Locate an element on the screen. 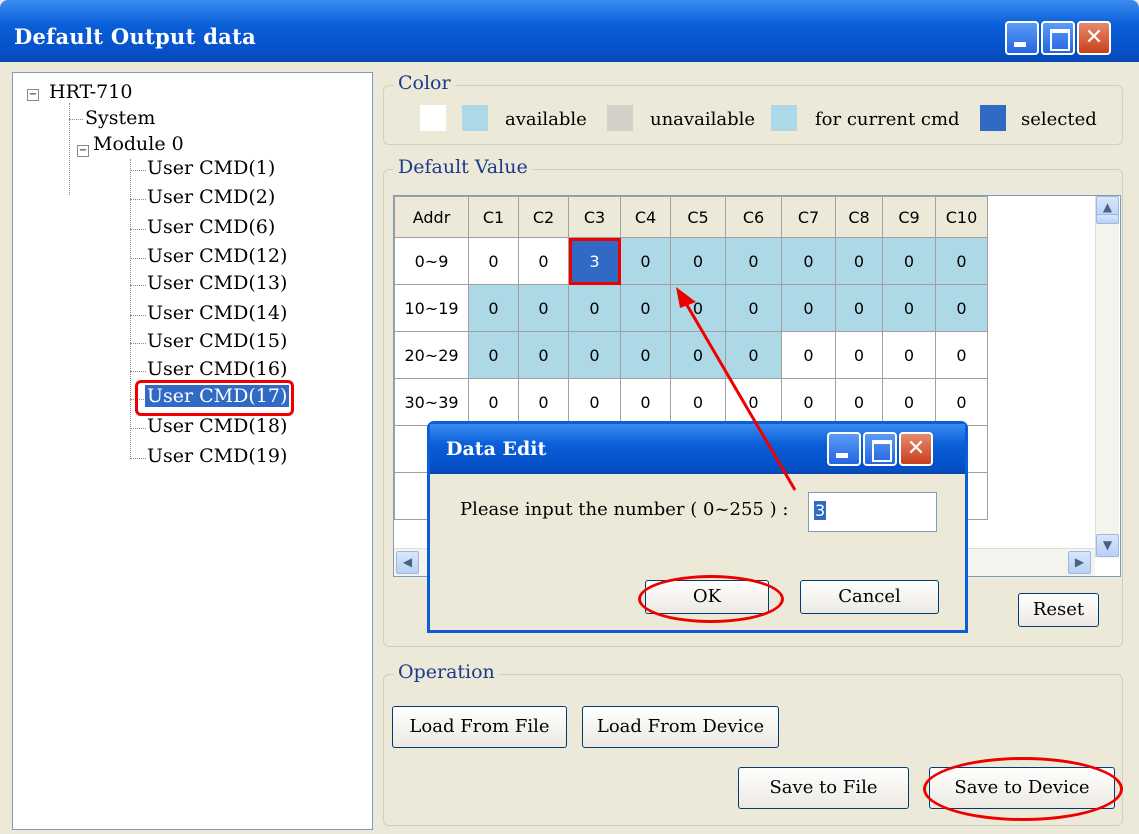 The height and width of the screenshot is (834, 1139). annotation-arrow is located at coordinates (736, 389).